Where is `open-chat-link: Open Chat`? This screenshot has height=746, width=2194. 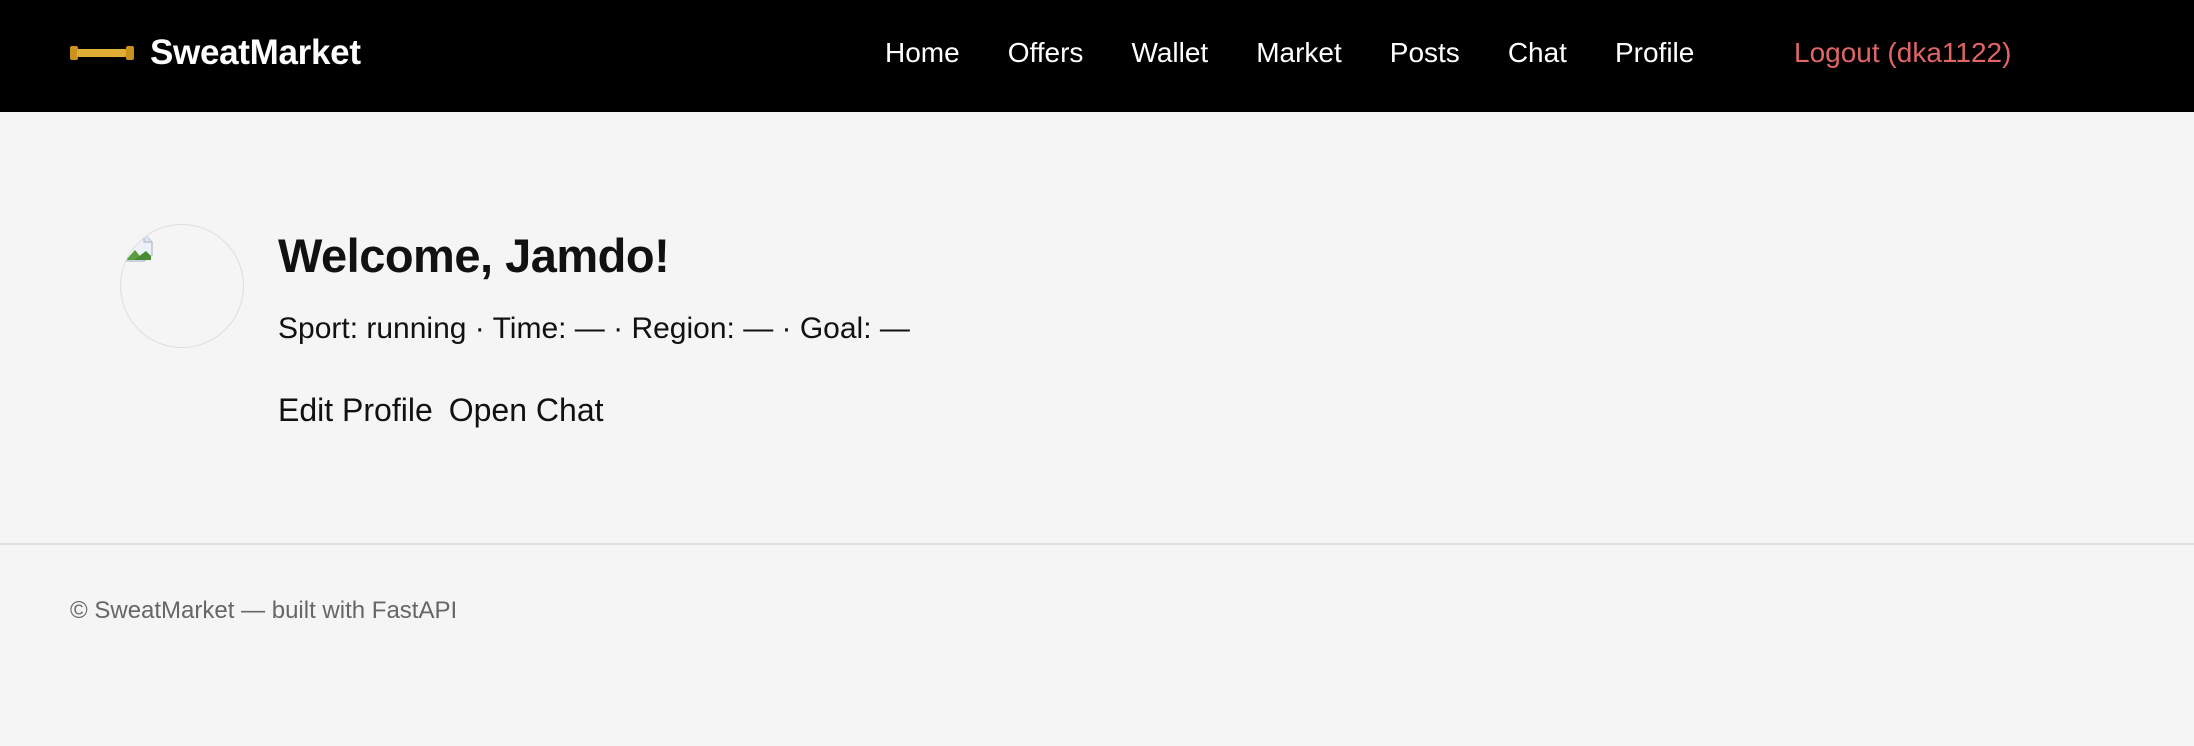
open-chat-link: Open Chat is located at coordinates (526, 410).